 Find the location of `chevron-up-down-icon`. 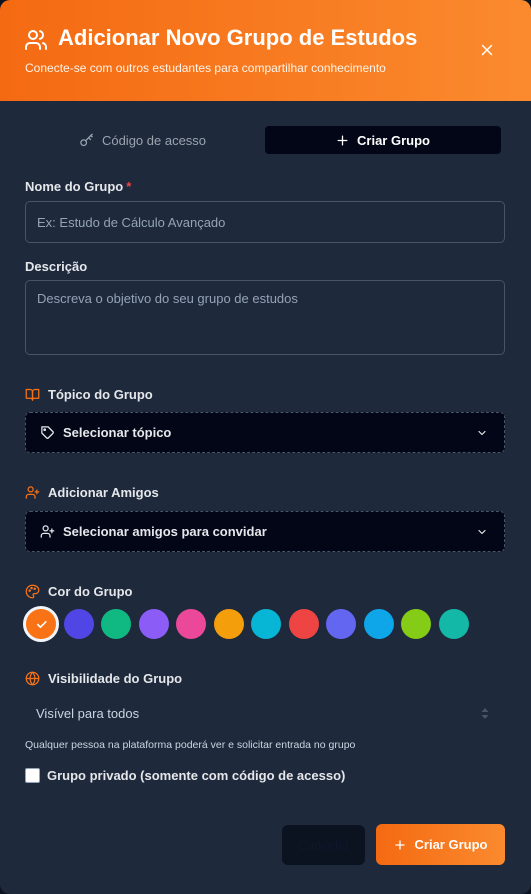

chevron-up-down-icon is located at coordinates (485, 713).